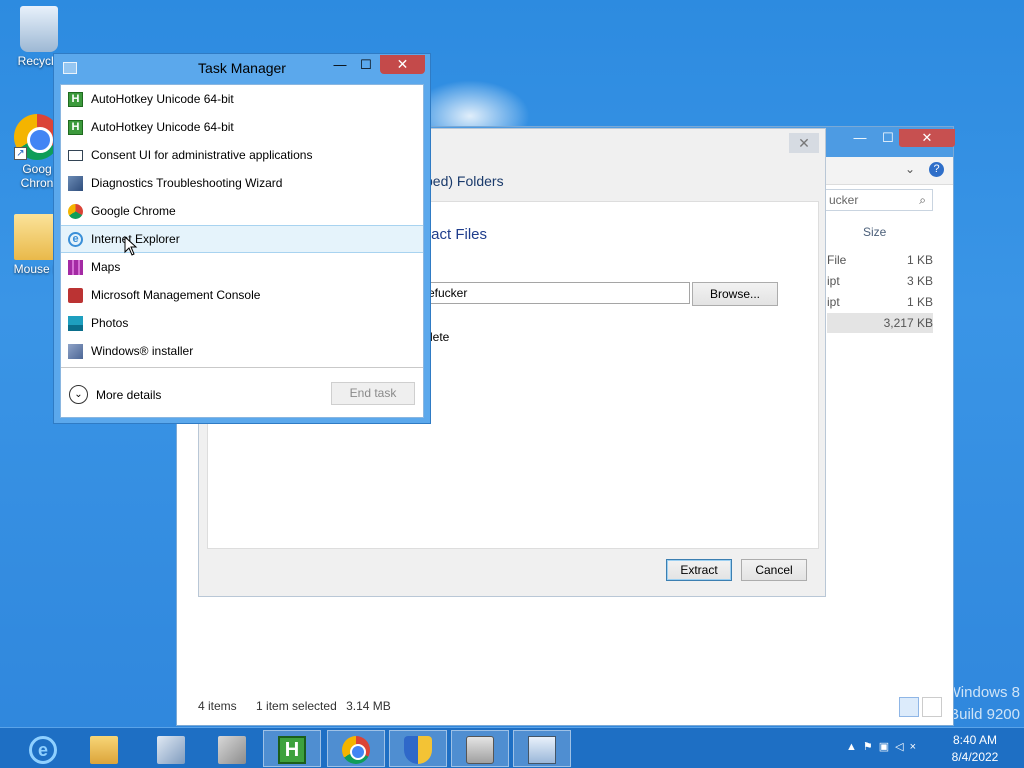 This screenshot has width=1024, height=768. Describe the element at coordinates (242, 211) in the screenshot. I see `app-row-chrome: Google Chrome` at that location.